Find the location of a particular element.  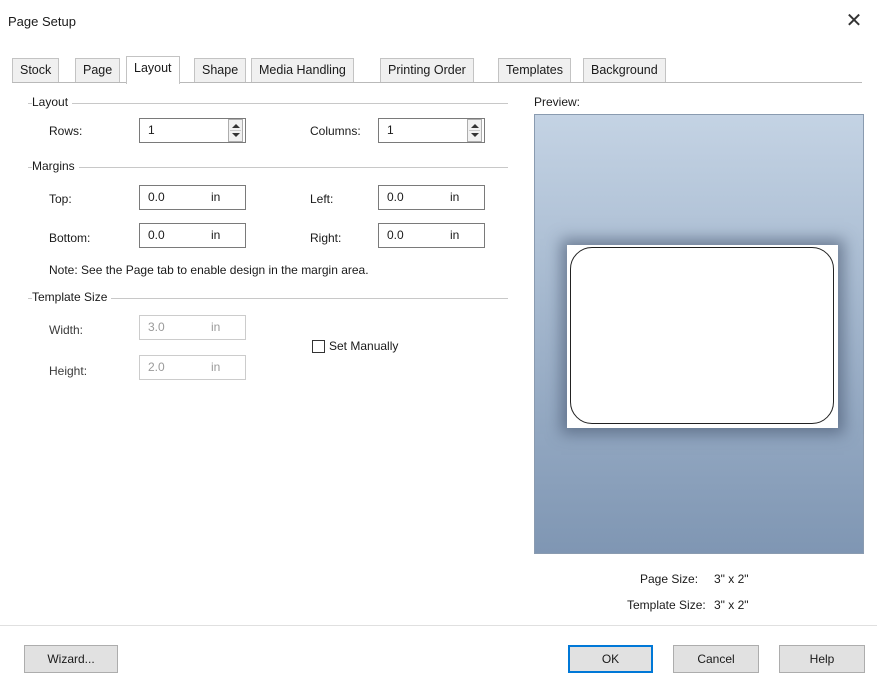

set-manually-label: Set Manually is located at coordinates (363, 346).